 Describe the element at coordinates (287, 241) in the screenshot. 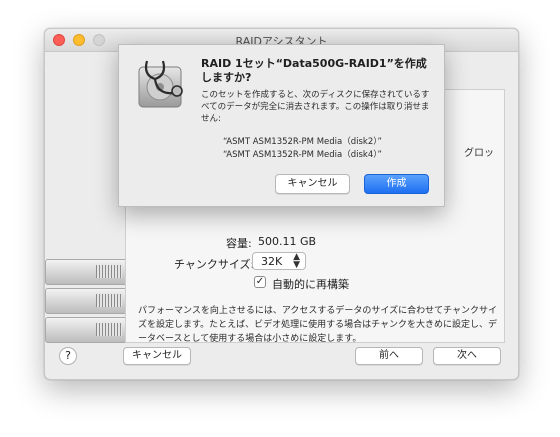

I see `capacity-value: 500.11 GB` at that location.